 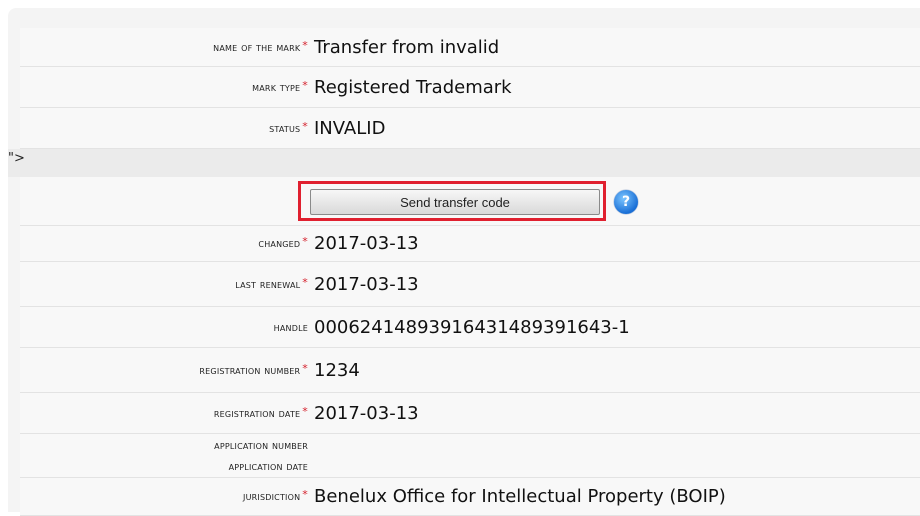 I want to click on field-value: 000624148939164314893916​43-1, so click(x=472, y=327).